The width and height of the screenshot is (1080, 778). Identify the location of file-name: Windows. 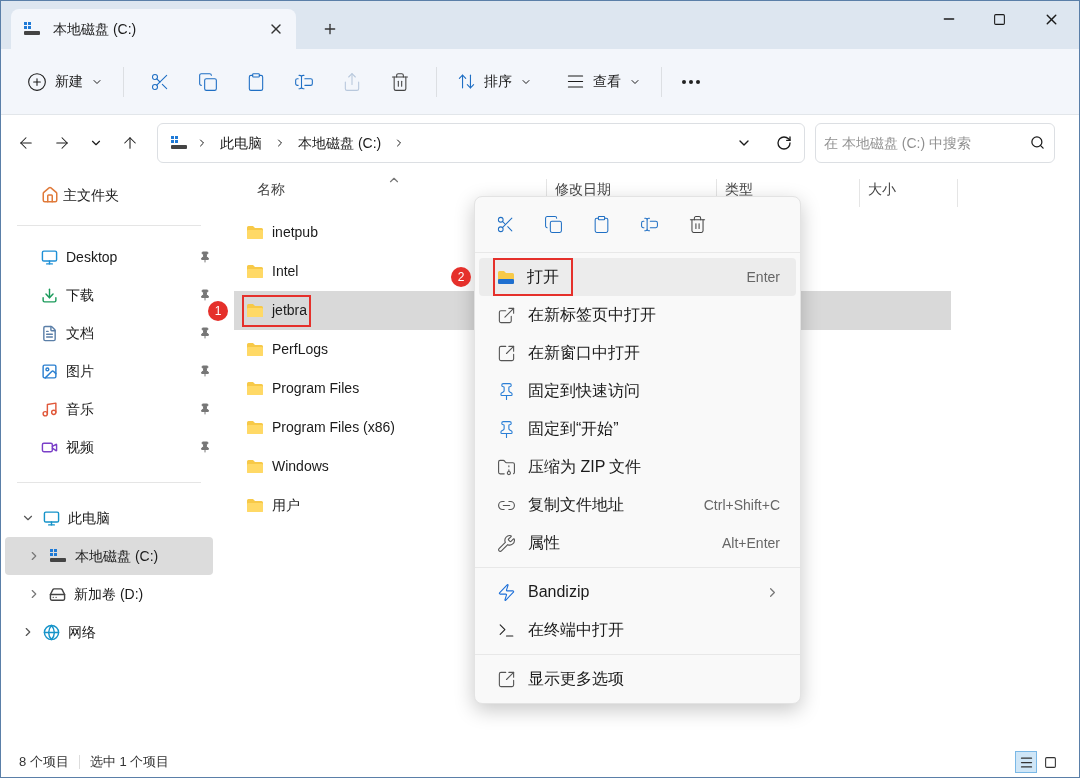
(300, 466).